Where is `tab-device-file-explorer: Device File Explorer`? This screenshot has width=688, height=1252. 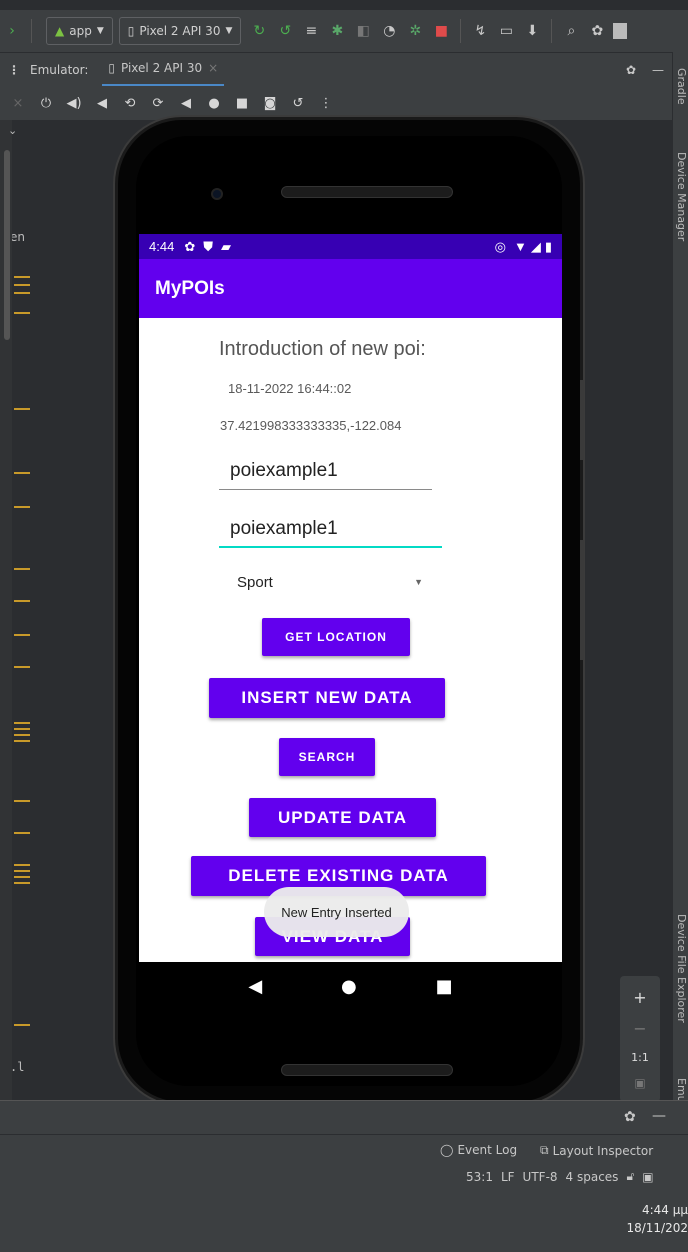 tab-device-file-explorer: Device File Explorer is located at coordinates (681, 968).